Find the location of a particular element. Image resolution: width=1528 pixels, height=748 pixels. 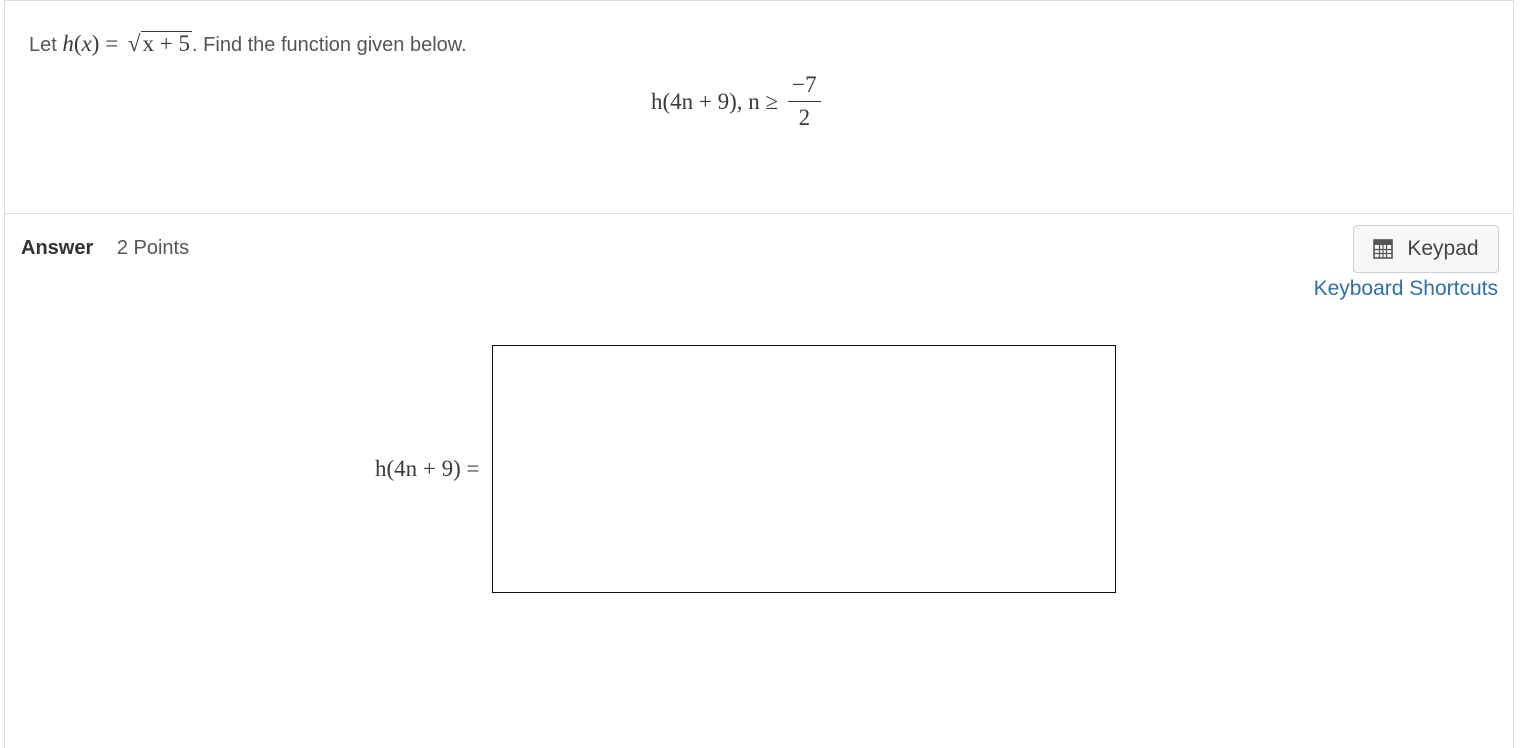

answer-lhs: h(4n + 9) = is located at coordinates (427, 468).